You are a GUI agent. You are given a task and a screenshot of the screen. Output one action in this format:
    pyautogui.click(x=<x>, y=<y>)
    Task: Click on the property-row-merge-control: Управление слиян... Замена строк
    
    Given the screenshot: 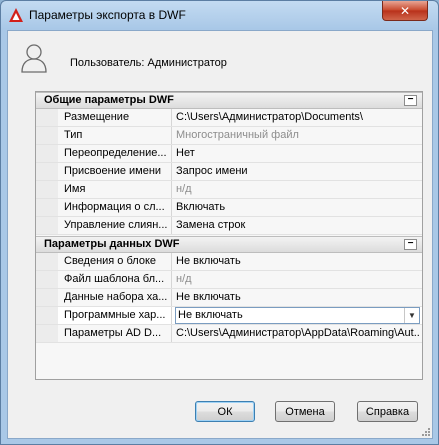 What is the action you would take?
    pyautogui.click(x=229, y=226)
    